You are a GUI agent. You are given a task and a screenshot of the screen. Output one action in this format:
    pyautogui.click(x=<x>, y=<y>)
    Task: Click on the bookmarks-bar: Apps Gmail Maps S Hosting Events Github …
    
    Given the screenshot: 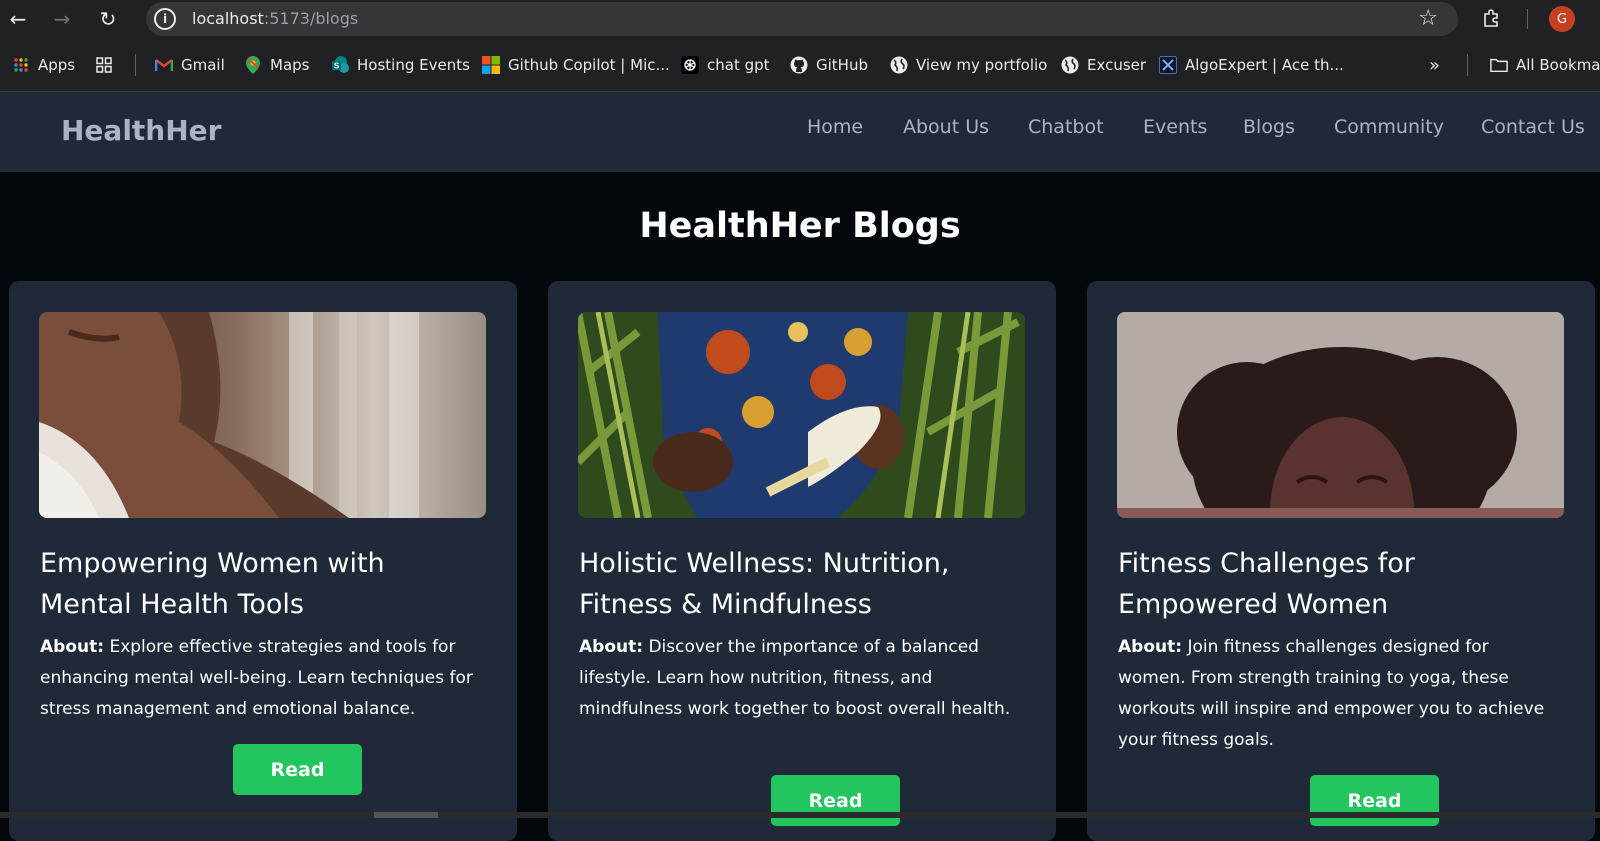 What is the action you would take?
    pyautogui.click(x=800, y=65)
    